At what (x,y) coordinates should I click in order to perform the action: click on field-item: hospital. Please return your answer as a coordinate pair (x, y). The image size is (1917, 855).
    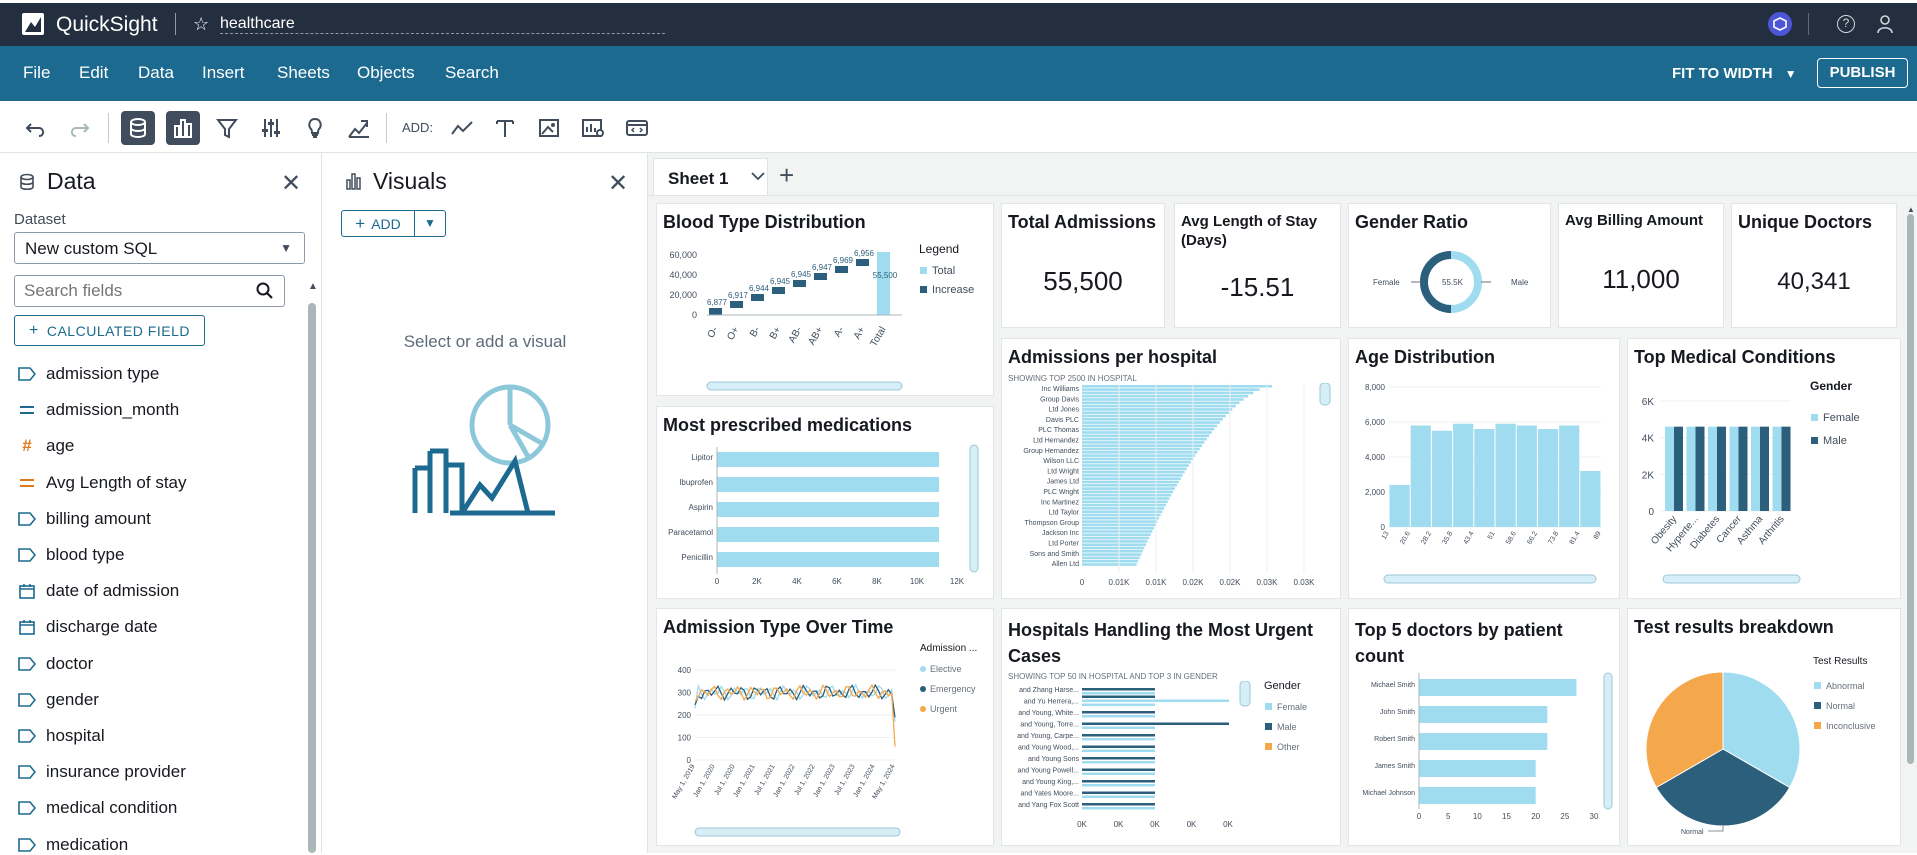
    Looking at the image, I should click on (61, 736).